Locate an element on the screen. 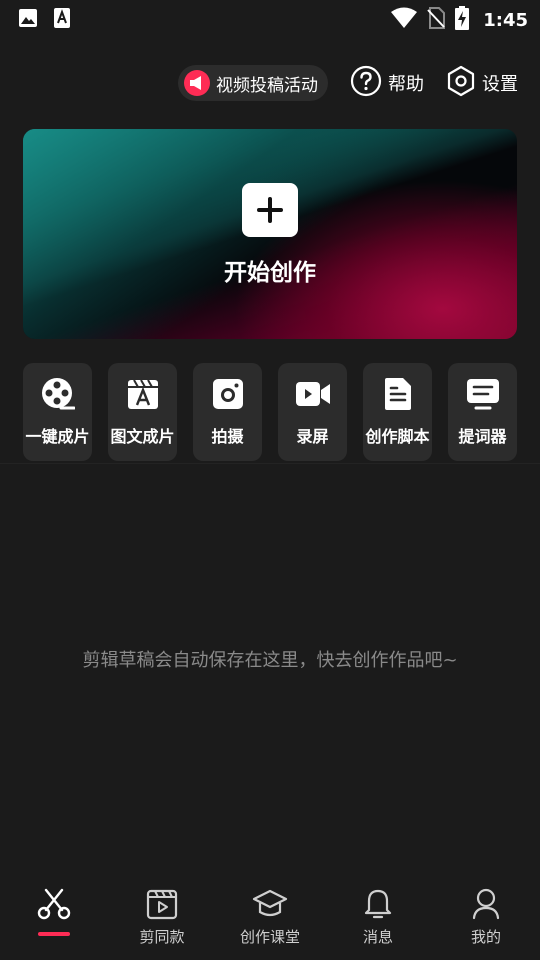 This screenshot has height=960, width=540. tool-one-click-video: 一键成片 is located at coordinates (57, 412).